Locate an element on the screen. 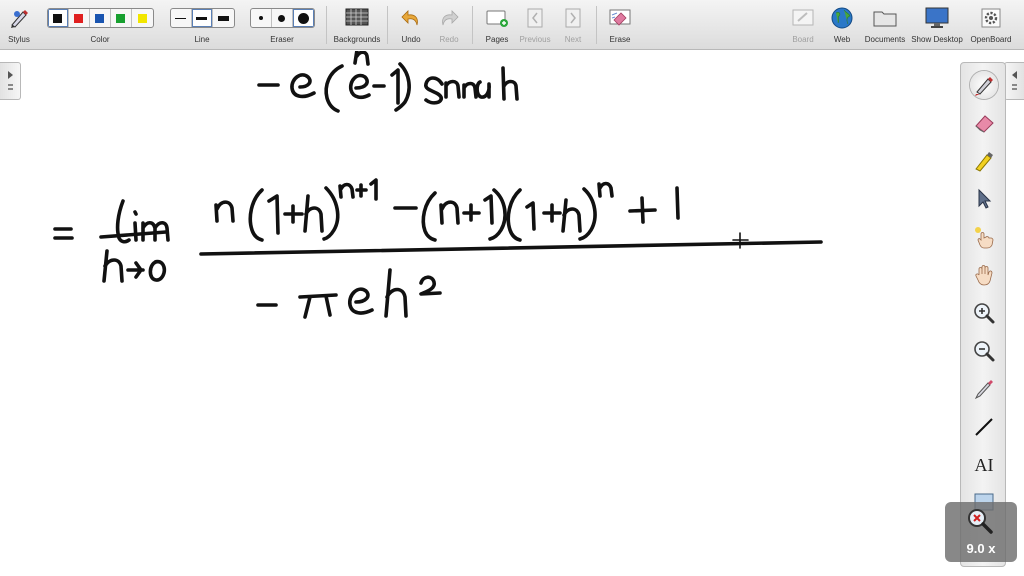 The image size is (1024, 576). line-medium-button is located at coordinates (202, 18).